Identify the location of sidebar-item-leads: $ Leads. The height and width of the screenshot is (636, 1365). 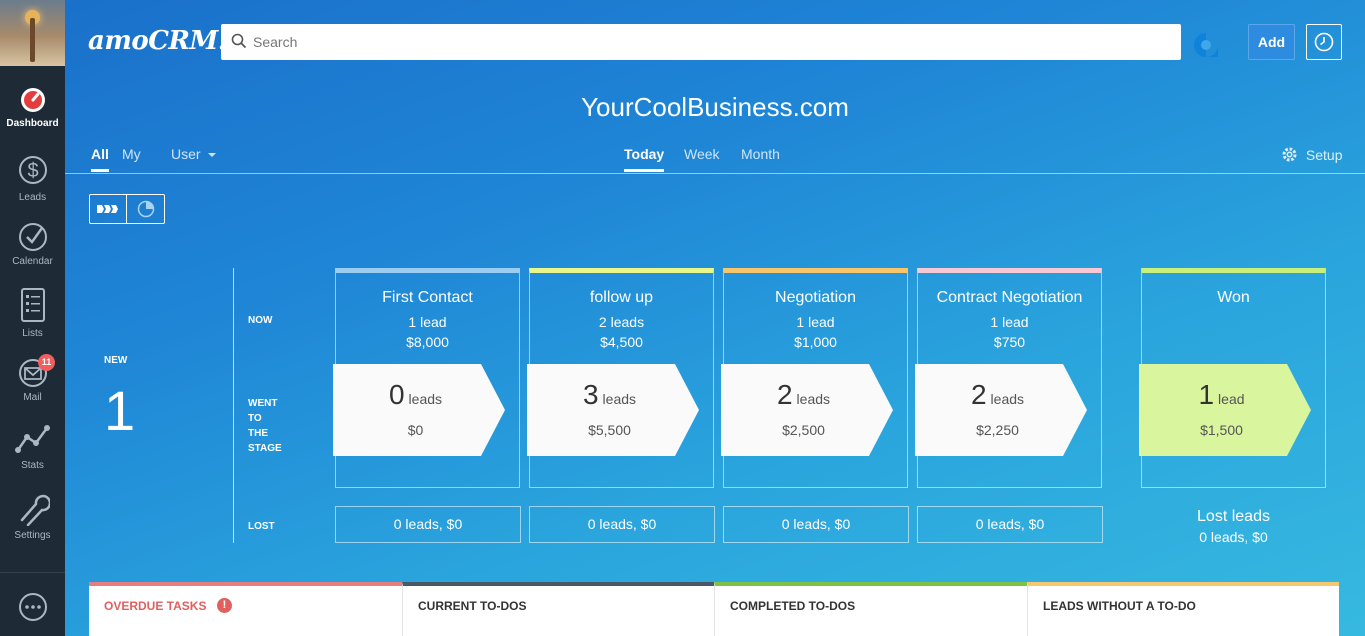
(32, 176).